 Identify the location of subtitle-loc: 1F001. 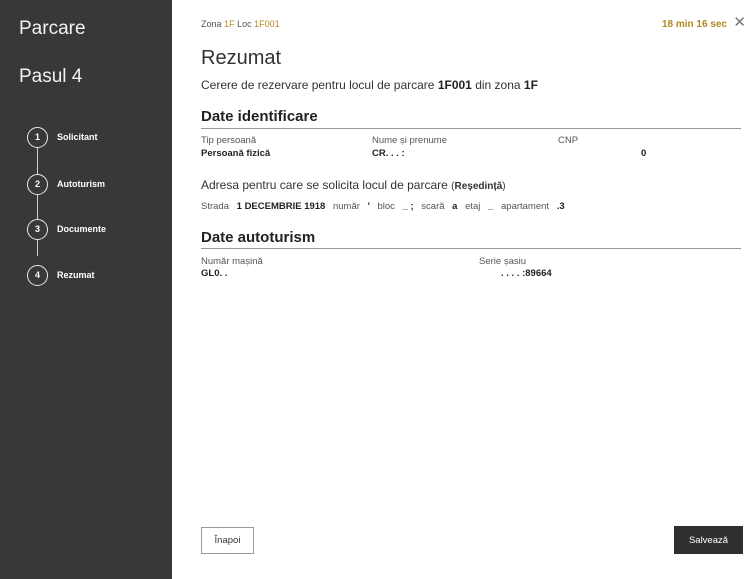
(454, 85).